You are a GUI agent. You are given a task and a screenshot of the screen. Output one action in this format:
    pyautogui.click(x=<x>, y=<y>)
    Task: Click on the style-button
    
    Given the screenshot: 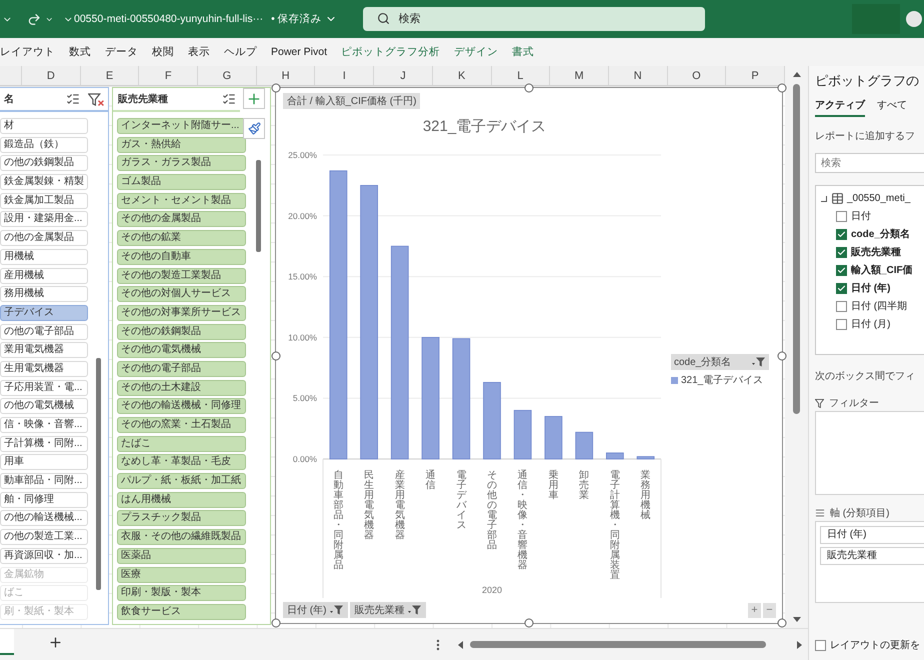 What is the action you would take?
    pyautogui.click(x=254, y=128)
    